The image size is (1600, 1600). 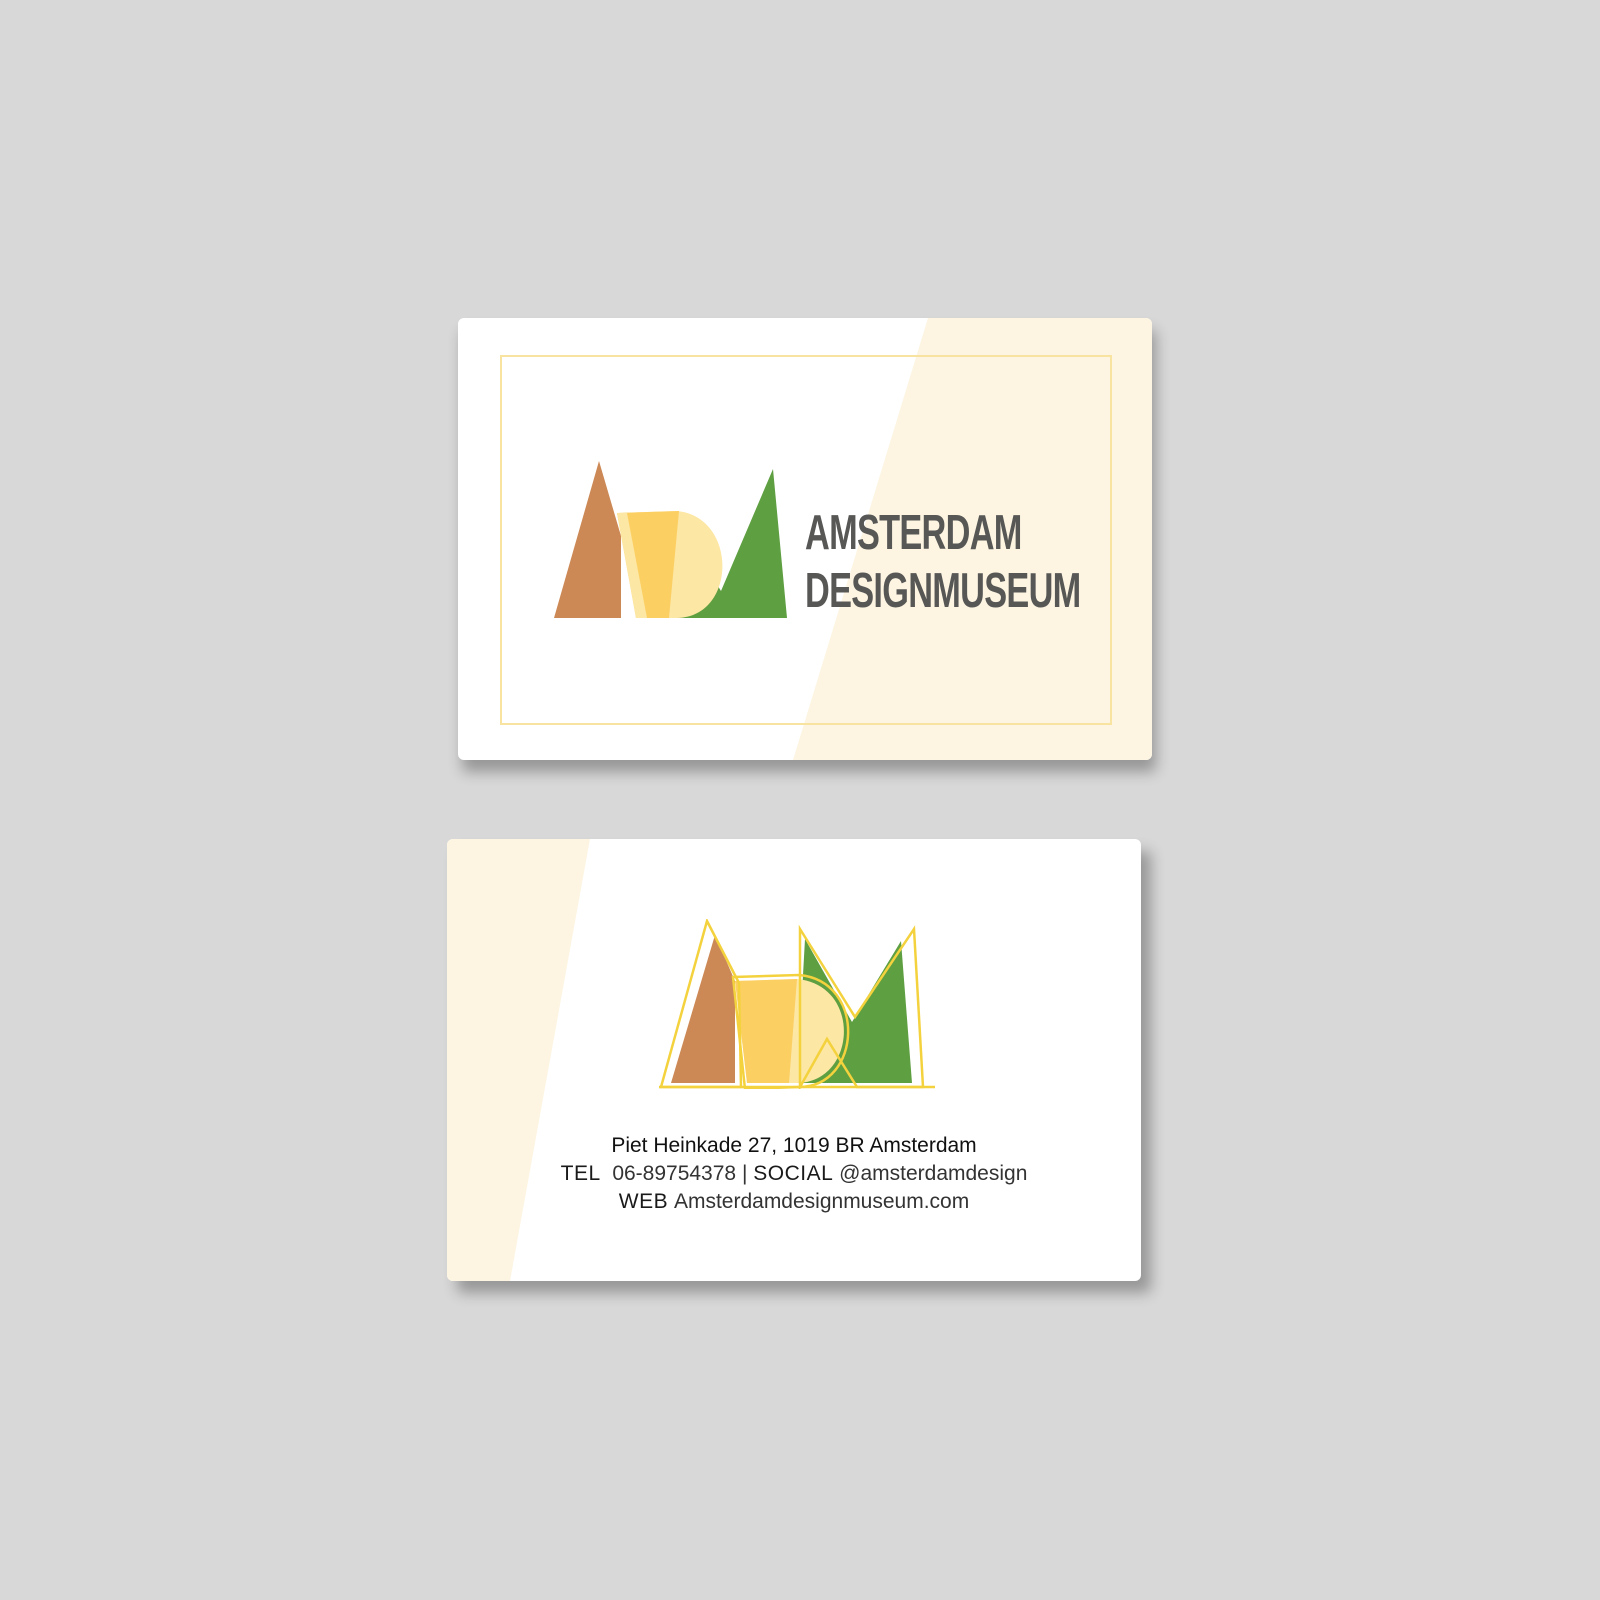 I want to click on web-line: WEB Amsterdamdesignmuseum.com, so click(x=794, y=1202).